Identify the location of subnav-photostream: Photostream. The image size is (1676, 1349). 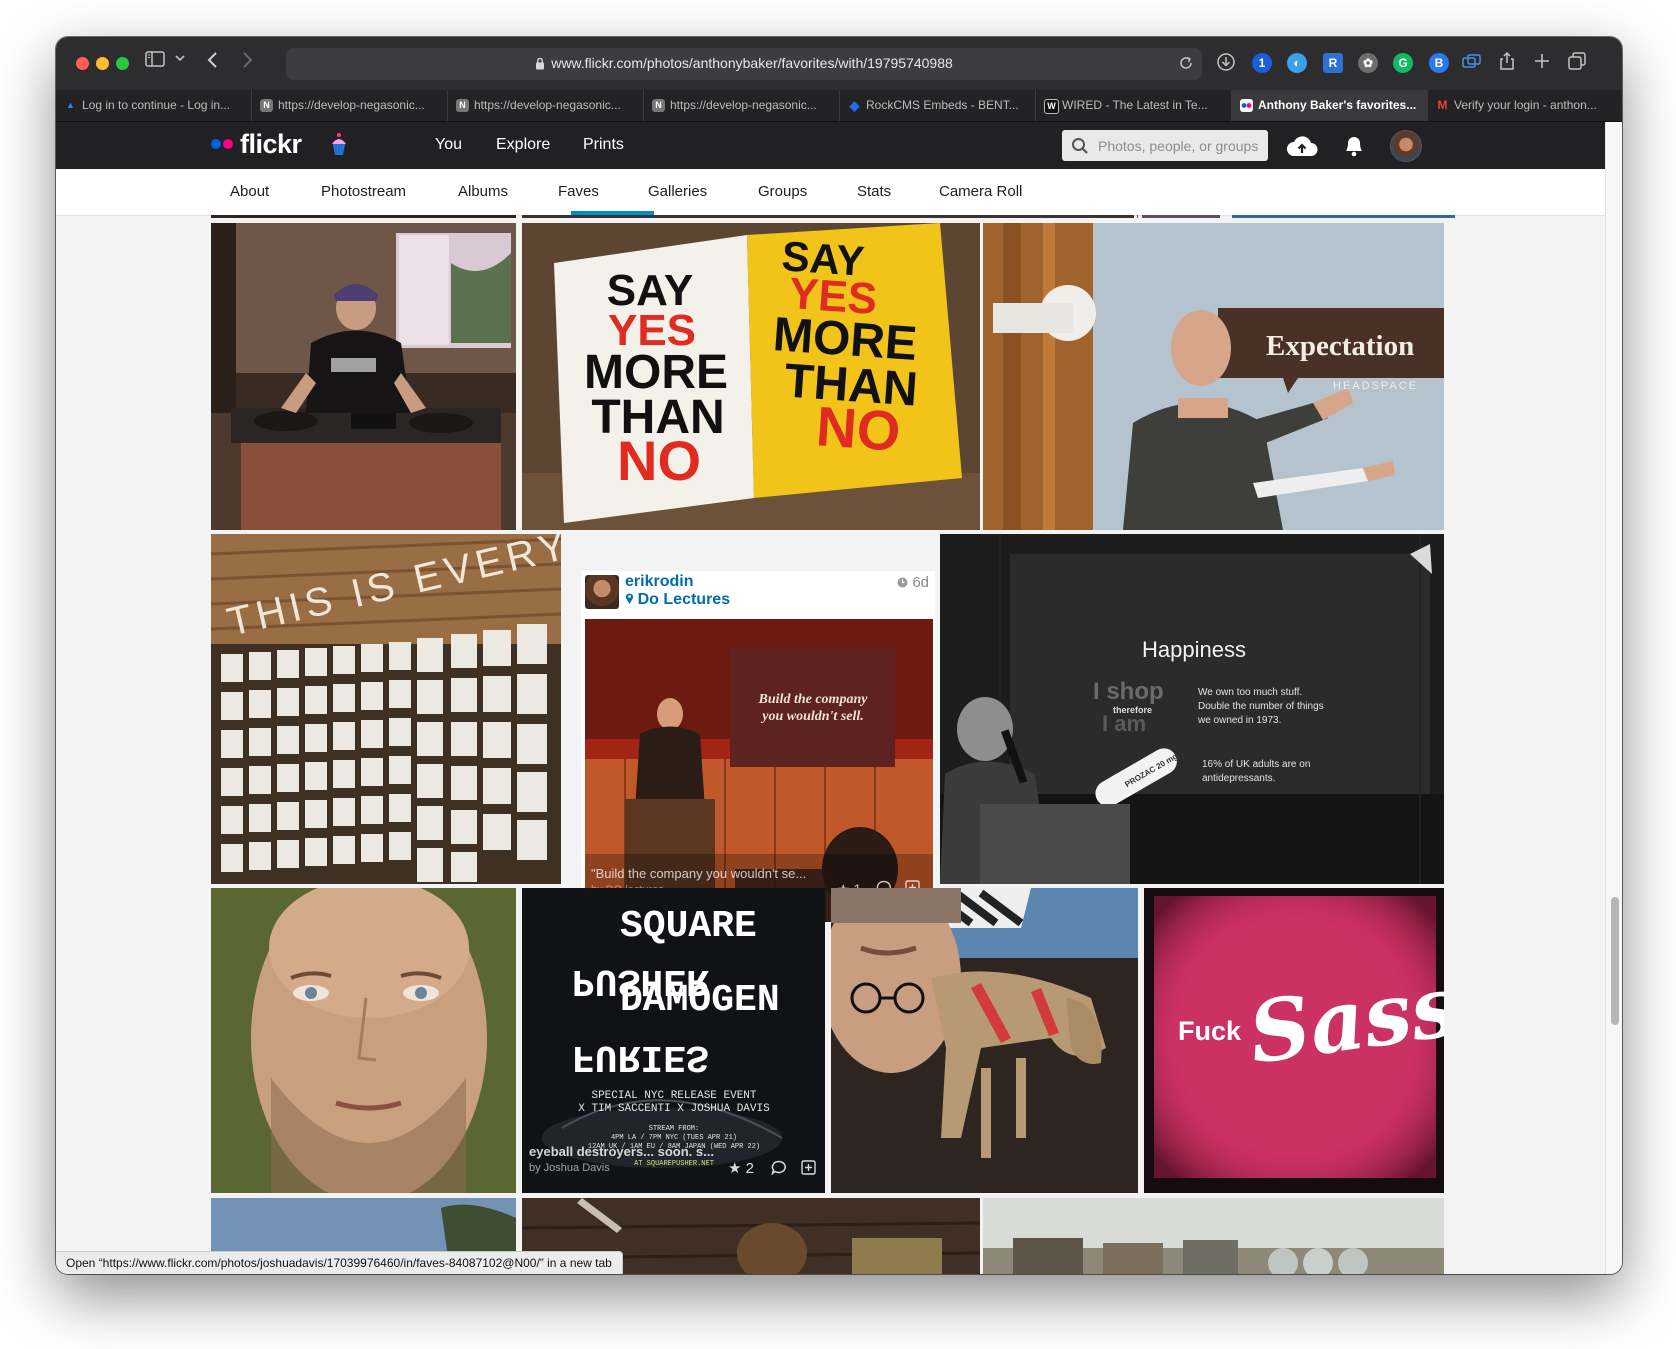
(363, 191).